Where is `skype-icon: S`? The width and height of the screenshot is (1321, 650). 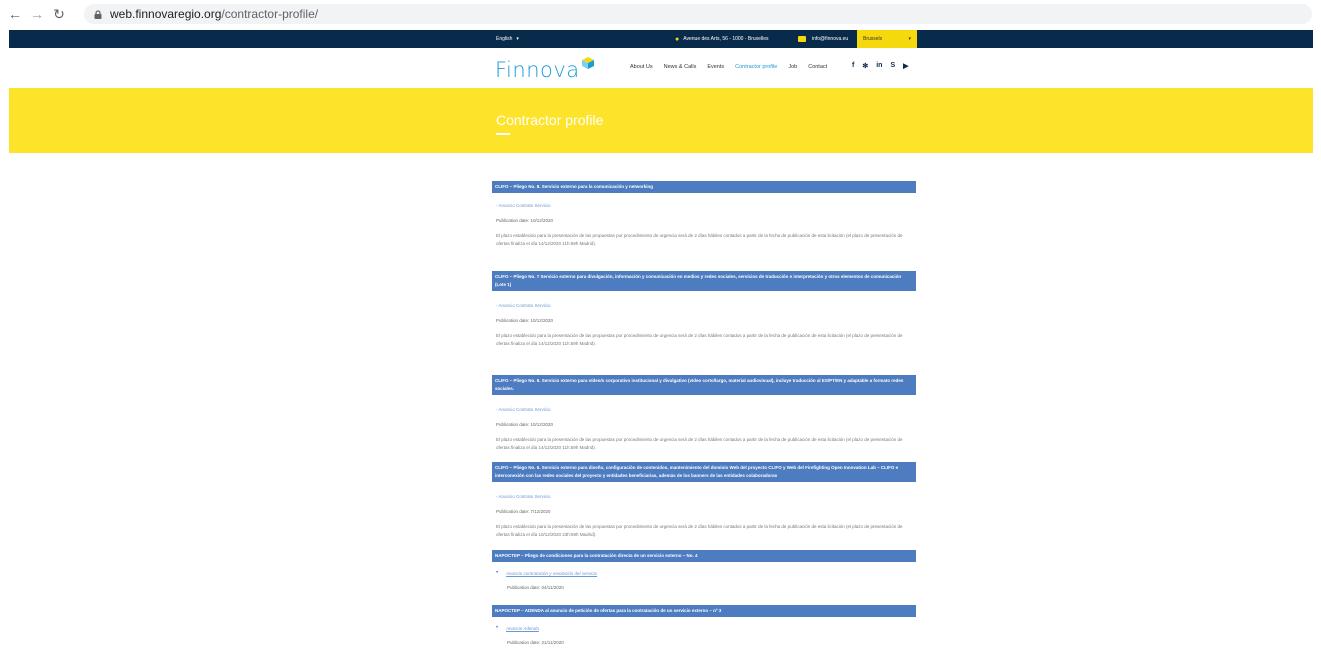
skype-icon: S is located at coordinates (892, 66).